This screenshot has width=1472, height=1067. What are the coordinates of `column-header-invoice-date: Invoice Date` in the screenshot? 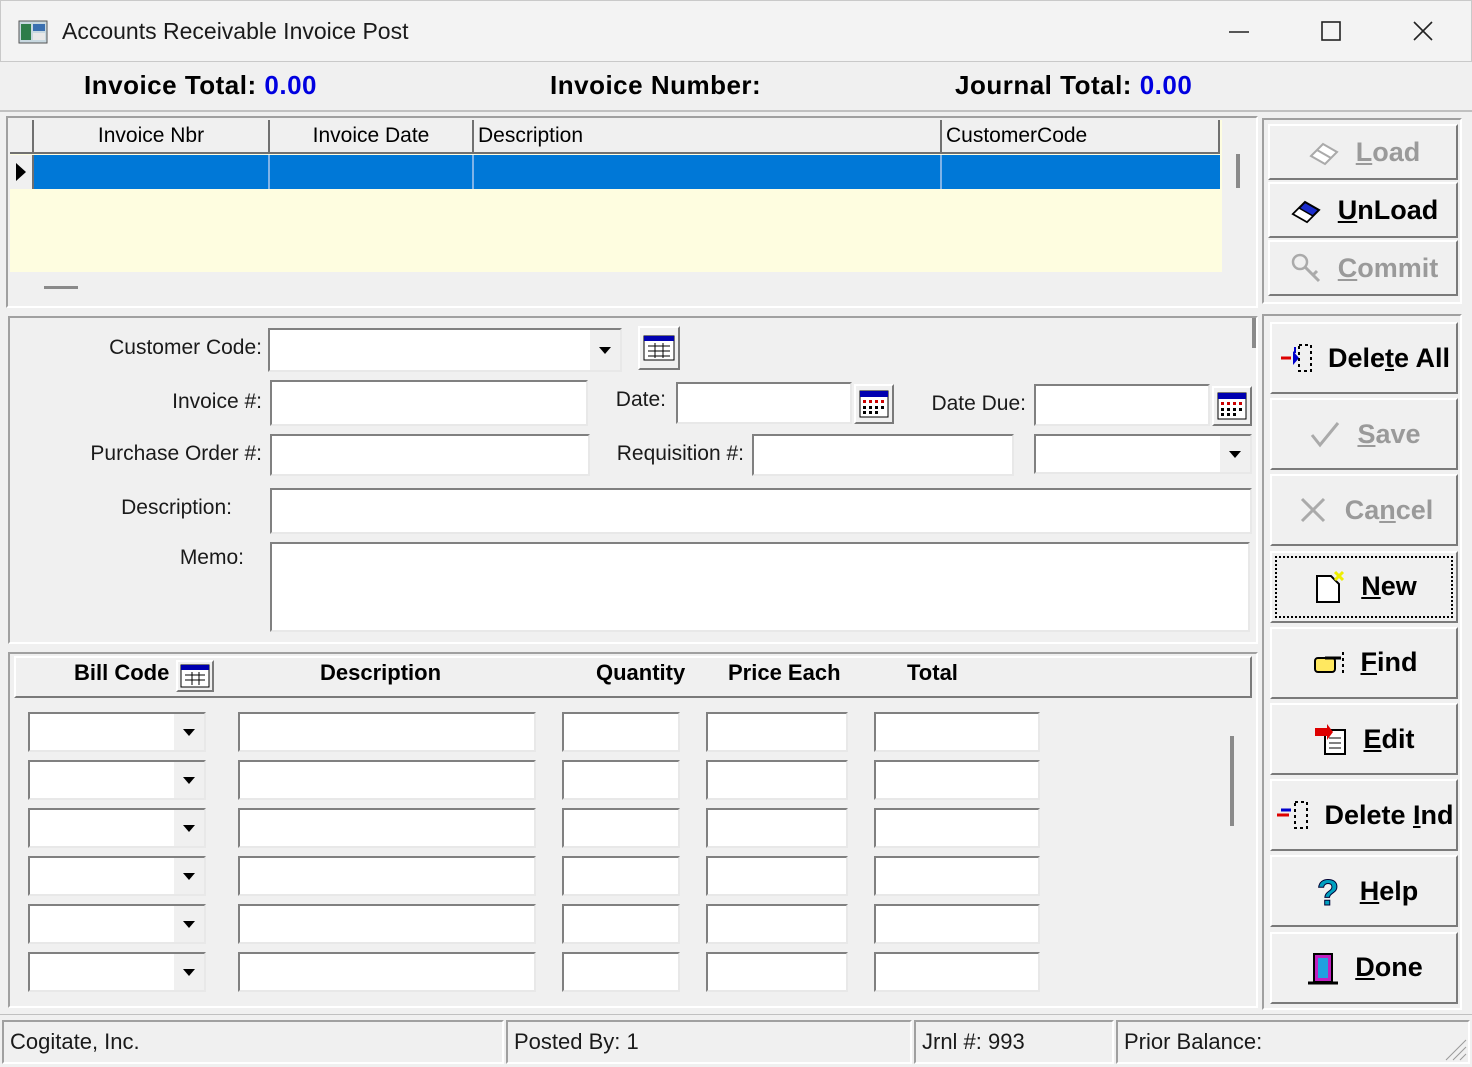 It's located at (372, 137).